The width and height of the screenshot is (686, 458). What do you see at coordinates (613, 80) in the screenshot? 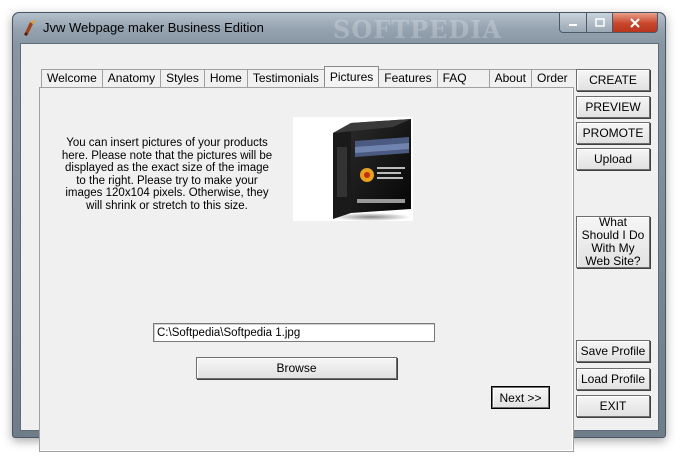
I see `create-button: CREATE` at bounding box center [613, 80].